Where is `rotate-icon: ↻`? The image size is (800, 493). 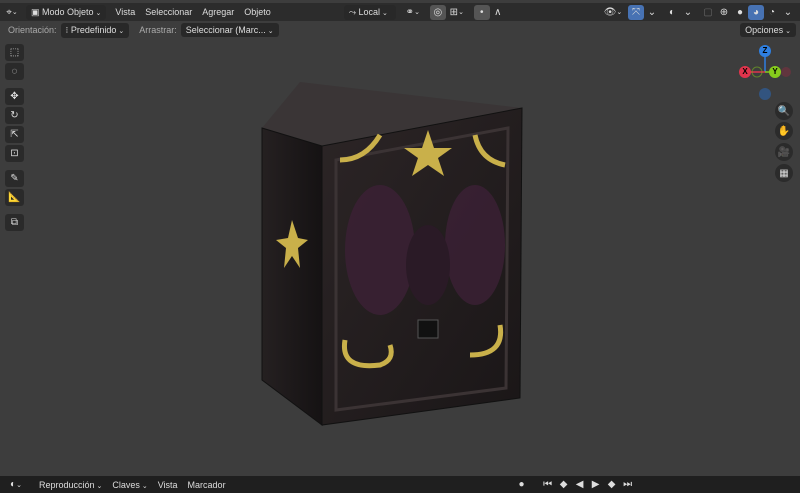 rotate-icon: ↻ is located at coordinates (14, 115).